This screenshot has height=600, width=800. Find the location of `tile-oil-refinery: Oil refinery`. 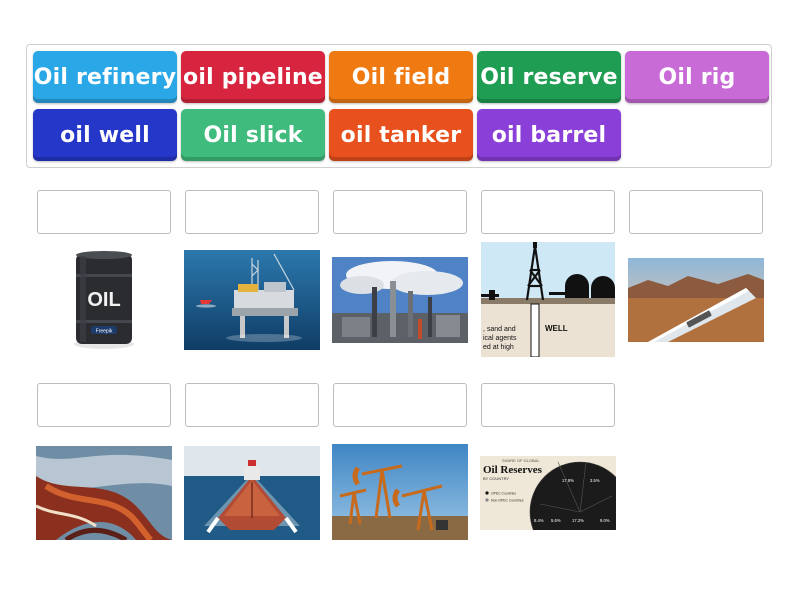

tile-oil-refinery: Oil refinery is located at coordinates (105, 77).